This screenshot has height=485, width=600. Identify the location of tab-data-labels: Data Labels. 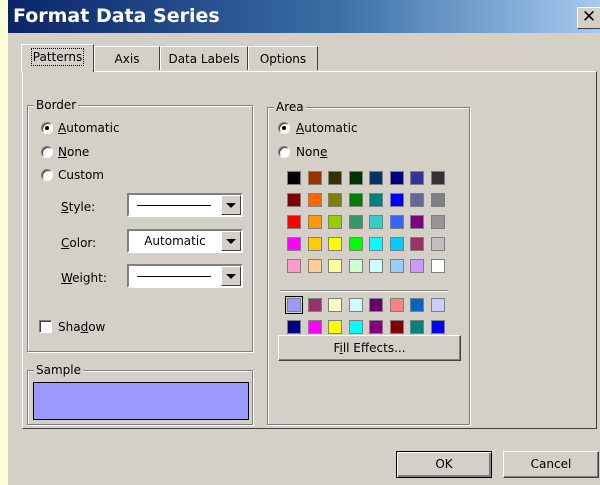
(204, 58).